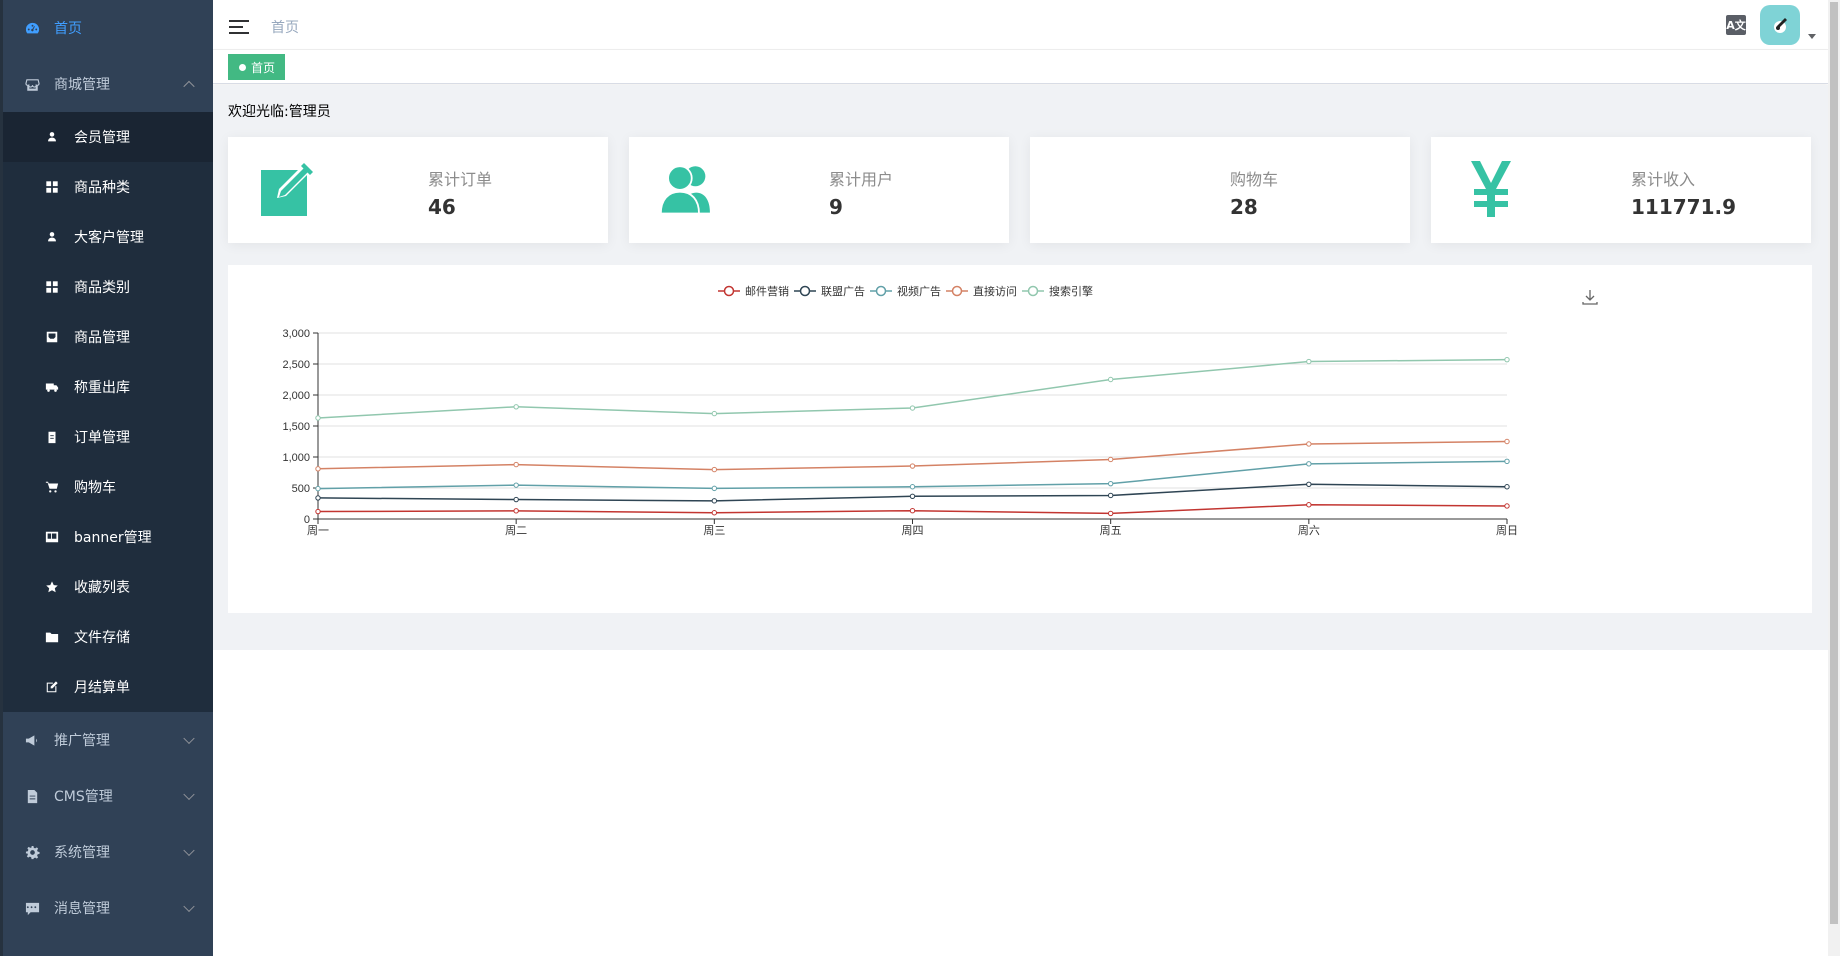 Image resolution: width=1840 pixels, height=956 pixels. What do you see at coordinates (108, 28) in the screenshot?
I see `sidebar-item-home: 首页` at bounding box center [108, 28].